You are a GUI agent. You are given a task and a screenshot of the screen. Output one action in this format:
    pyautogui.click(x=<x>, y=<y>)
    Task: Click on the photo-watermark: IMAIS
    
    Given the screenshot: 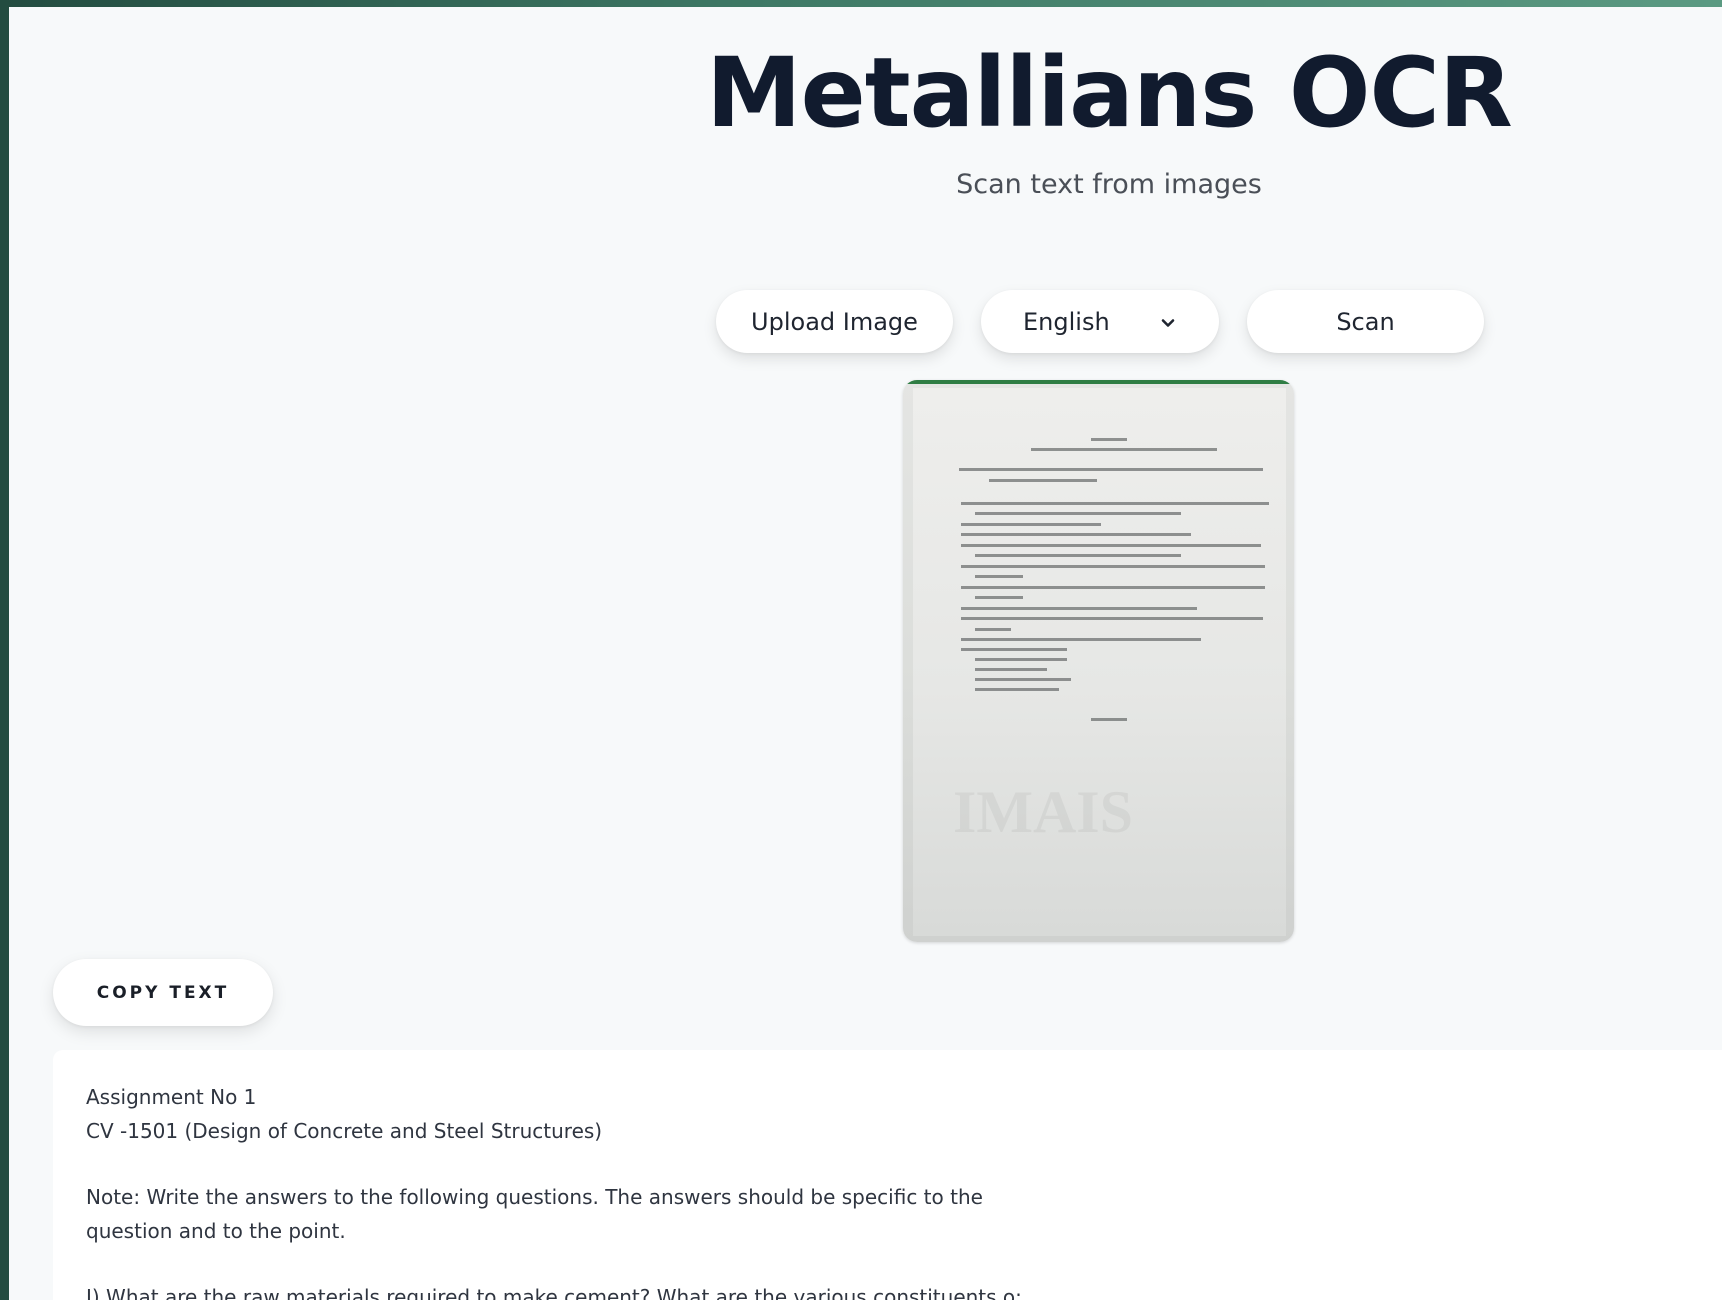 What is the action you would take?
    pyautogui.click(x=1043, y=812)
    